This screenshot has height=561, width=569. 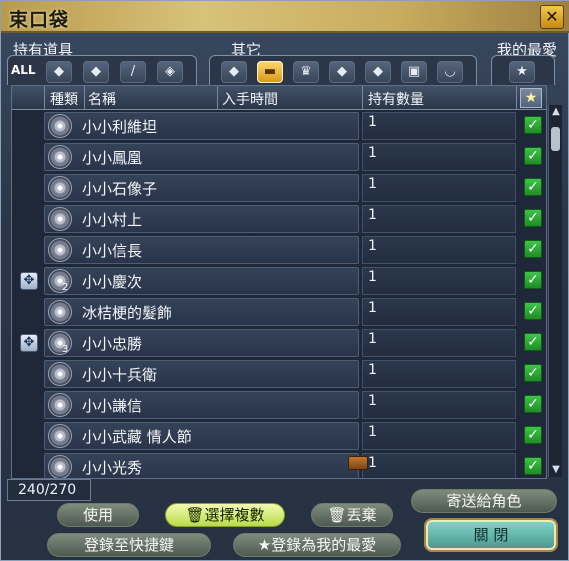 What do you see at coordinates (556, 470) in the screenshot?
I see `scroll-down-icon: ▼` at bounding box center [556, 470].